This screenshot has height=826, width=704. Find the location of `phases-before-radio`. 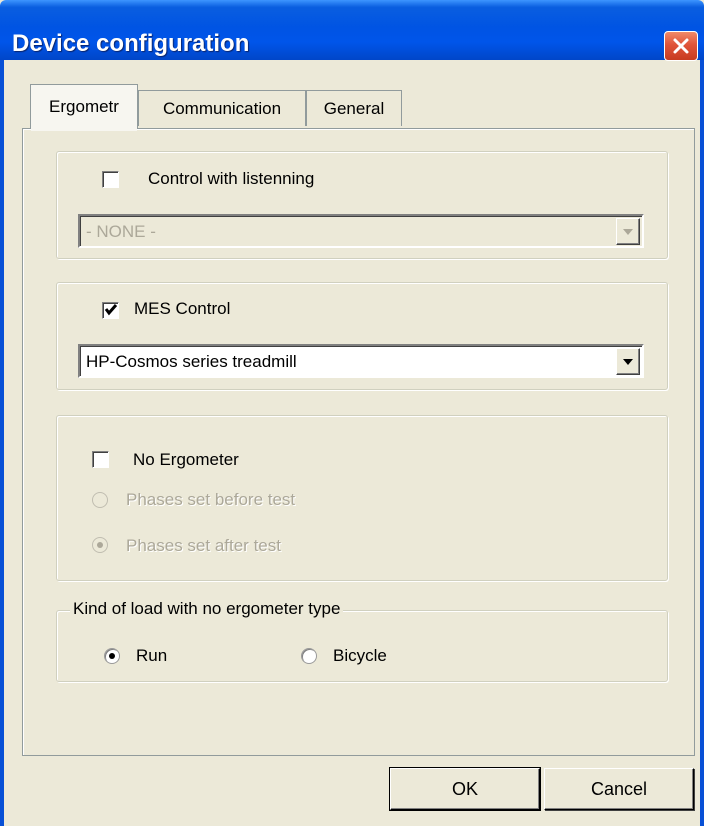

phases-before-radio is located at coordinates (100, 500).